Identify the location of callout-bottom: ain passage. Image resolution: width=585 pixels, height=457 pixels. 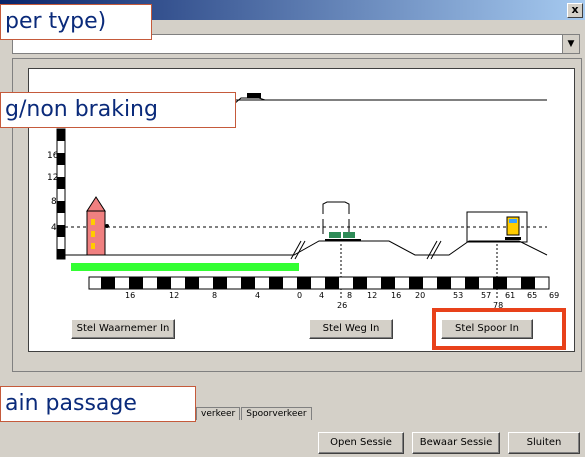
(98, 404).